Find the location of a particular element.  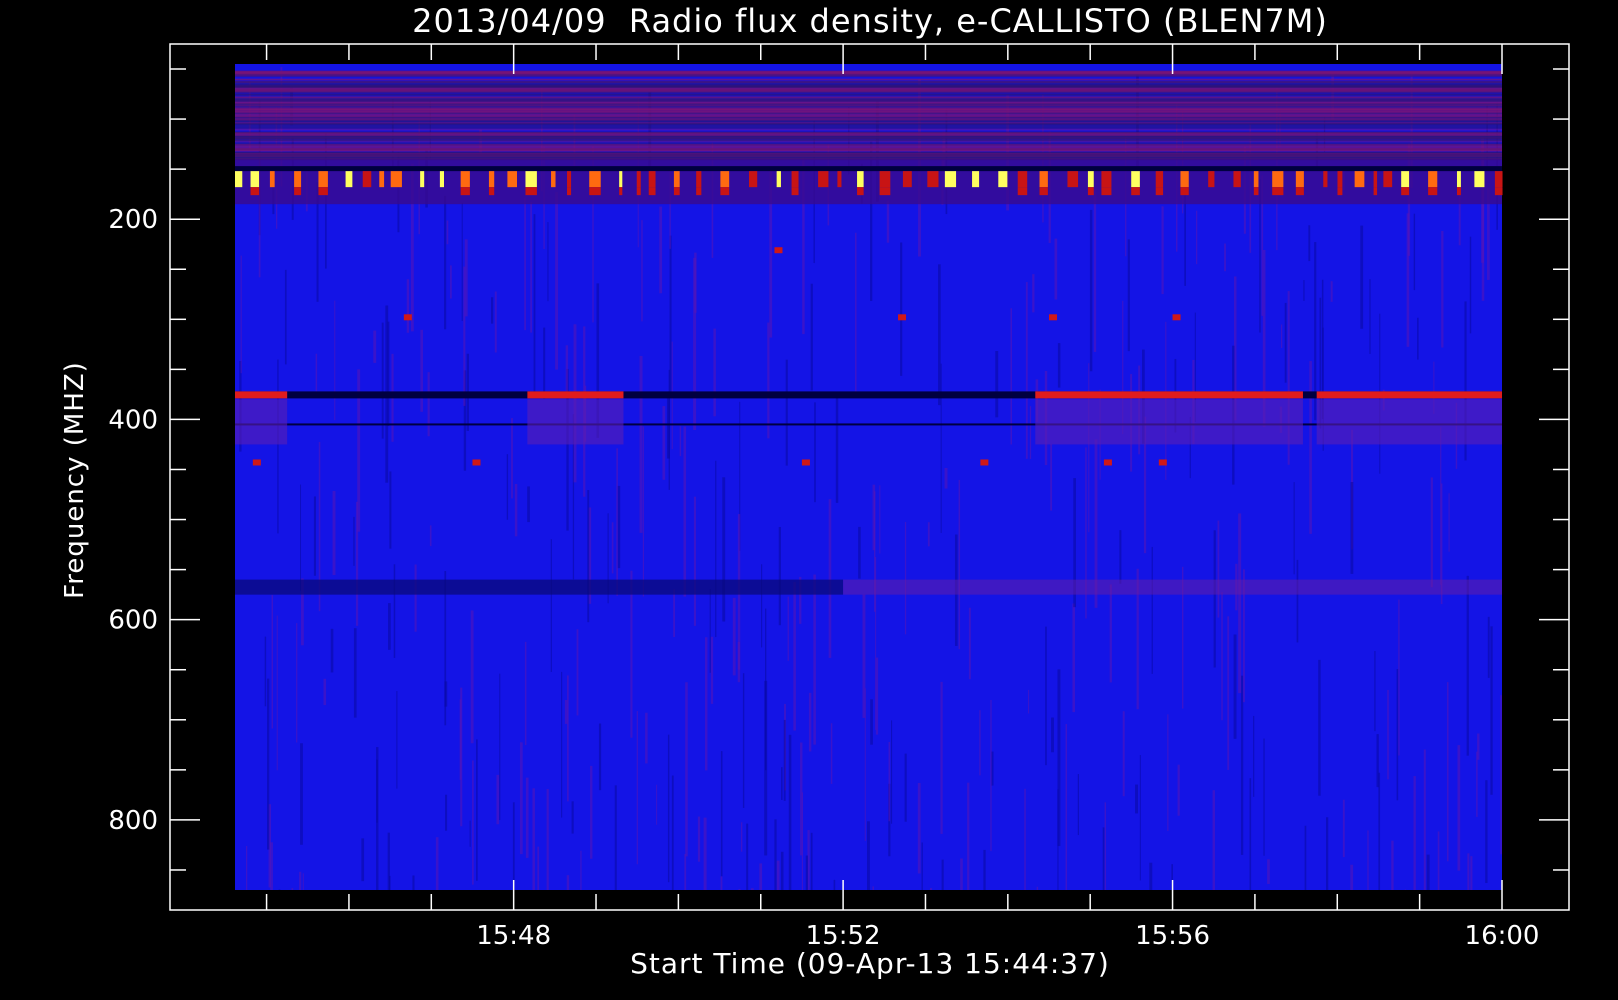

y-tick-label: 400 is located at coordinates (133, 420).